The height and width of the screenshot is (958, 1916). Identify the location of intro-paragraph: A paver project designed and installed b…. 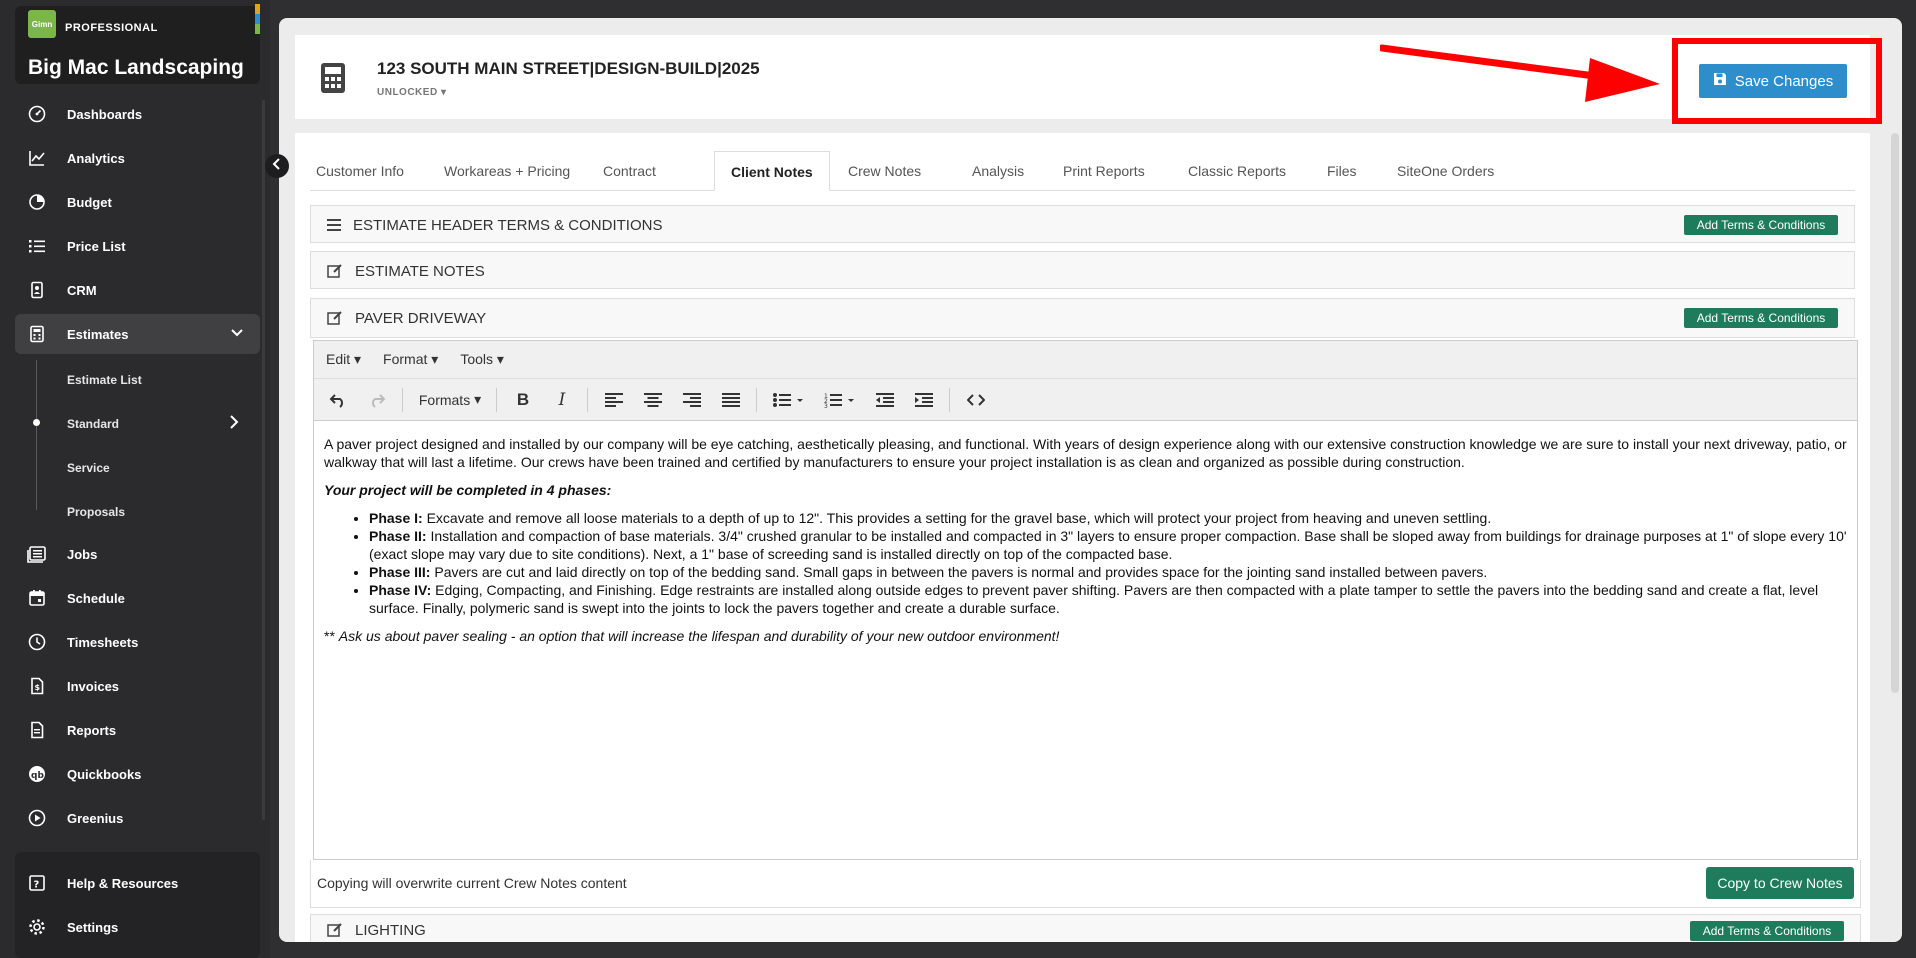
(1085, 453).